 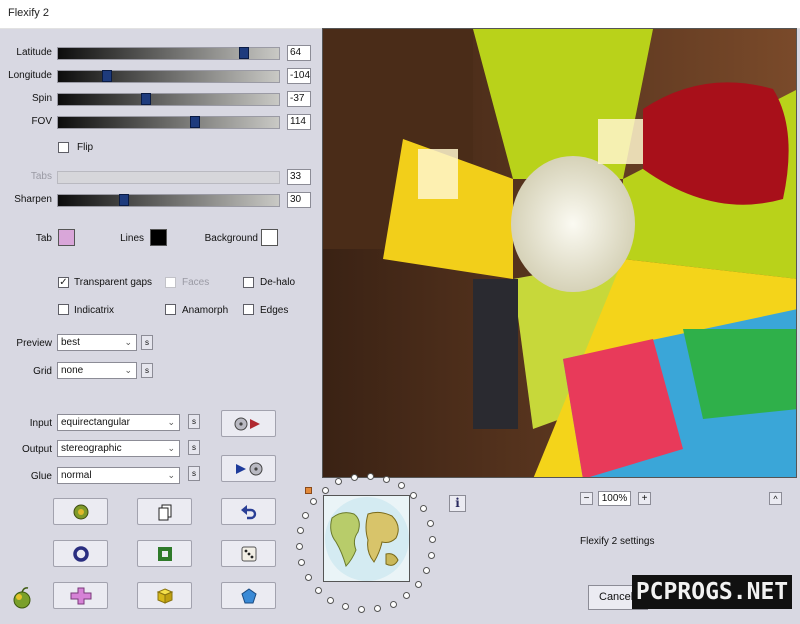 I want to click on latitude-slider, so click(x=168, y=53).